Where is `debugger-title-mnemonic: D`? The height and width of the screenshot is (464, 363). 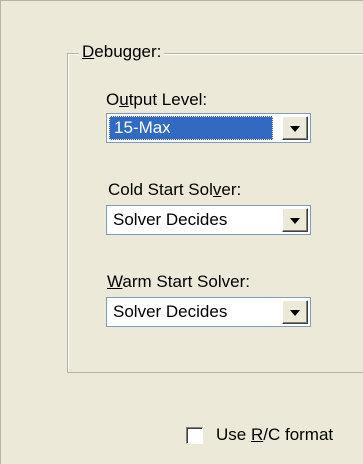
debugger-title-mnemonic: D is located at coordinates (88, 51).